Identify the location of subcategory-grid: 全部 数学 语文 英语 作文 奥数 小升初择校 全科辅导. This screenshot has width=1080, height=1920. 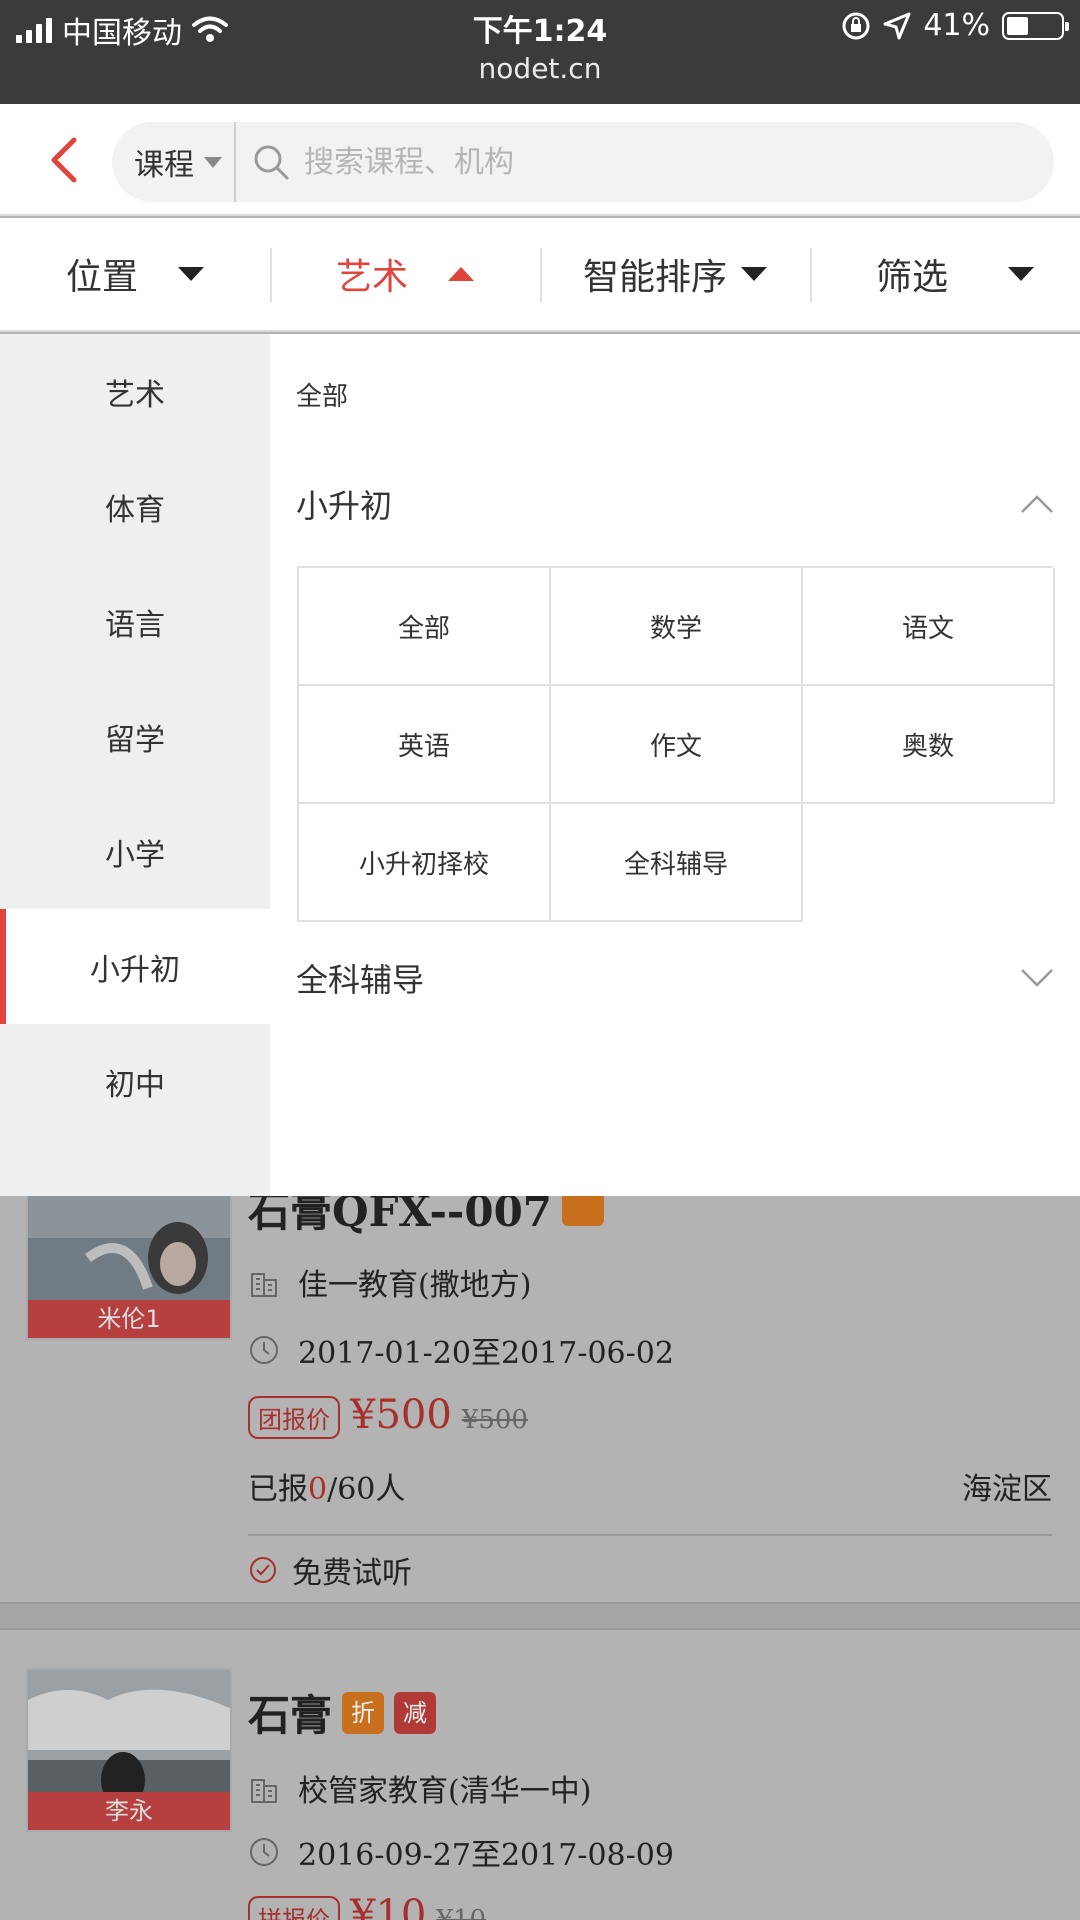
(676, 744).